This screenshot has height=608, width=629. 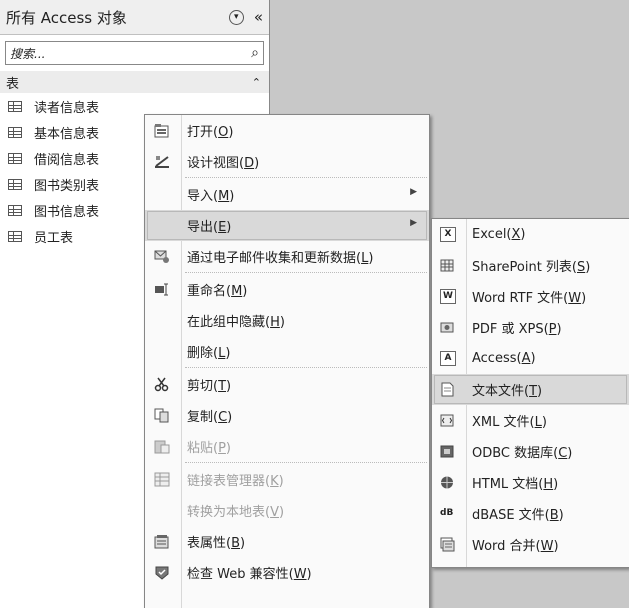 What do you see at coordinates (287, 289) in the screenshot?
I see `menu-item-rename: 重命名(M)` at bounding box center [287, 289].